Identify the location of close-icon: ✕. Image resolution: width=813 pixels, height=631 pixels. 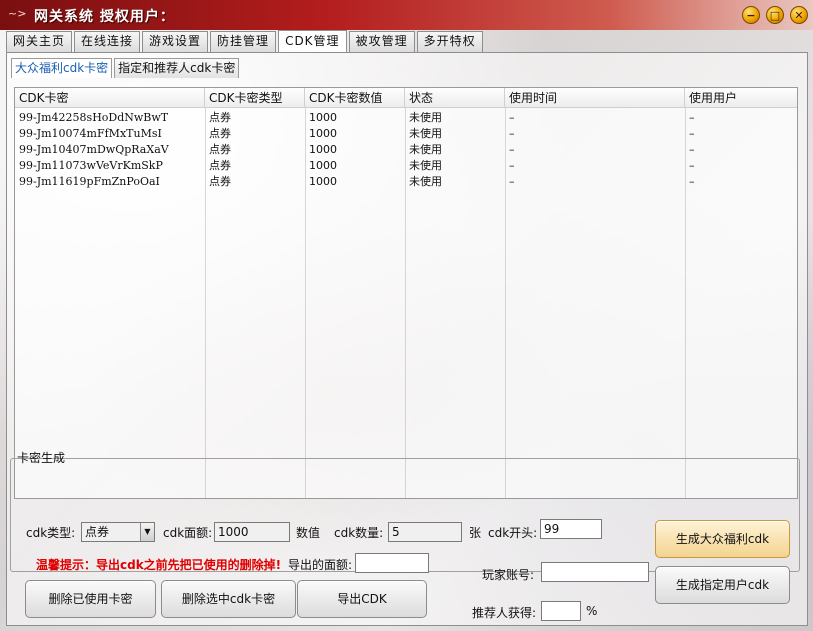
(799, 15).